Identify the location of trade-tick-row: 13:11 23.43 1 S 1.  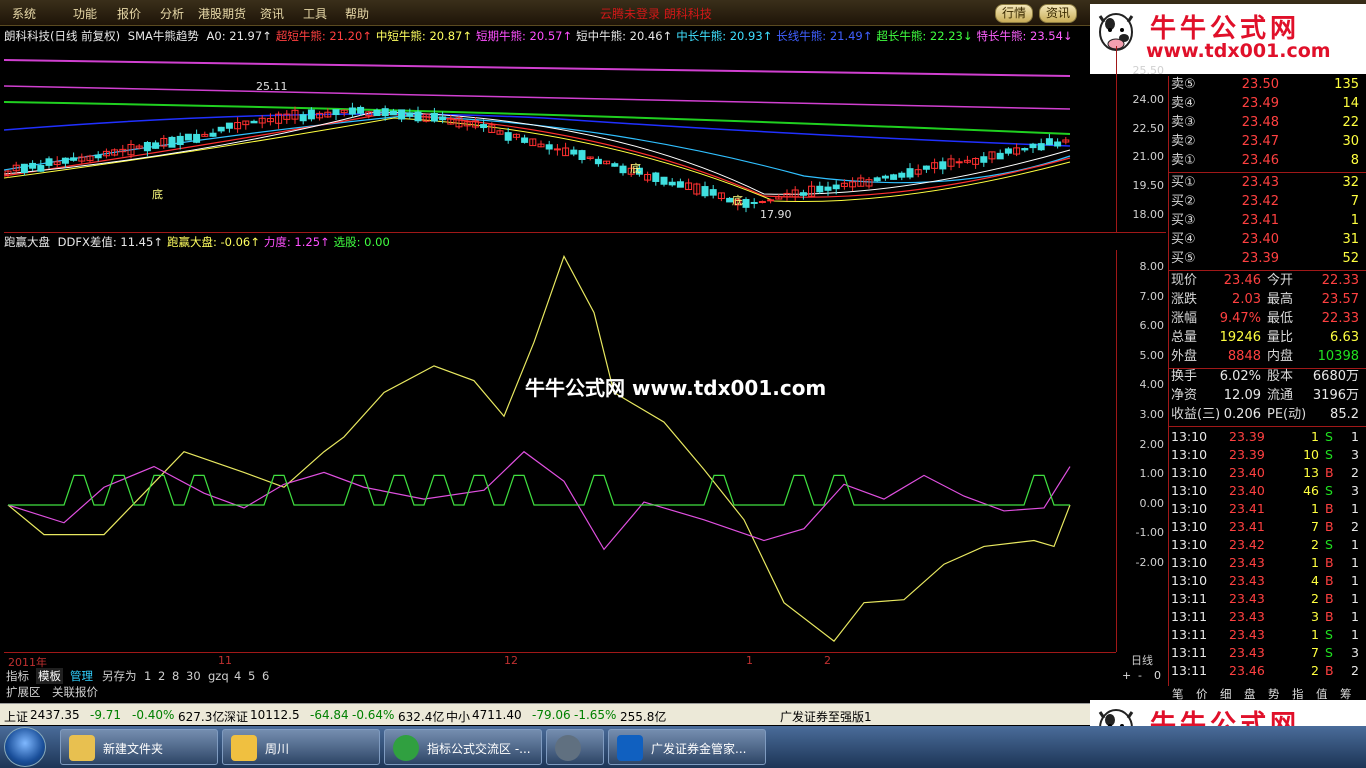
(1268, 635).